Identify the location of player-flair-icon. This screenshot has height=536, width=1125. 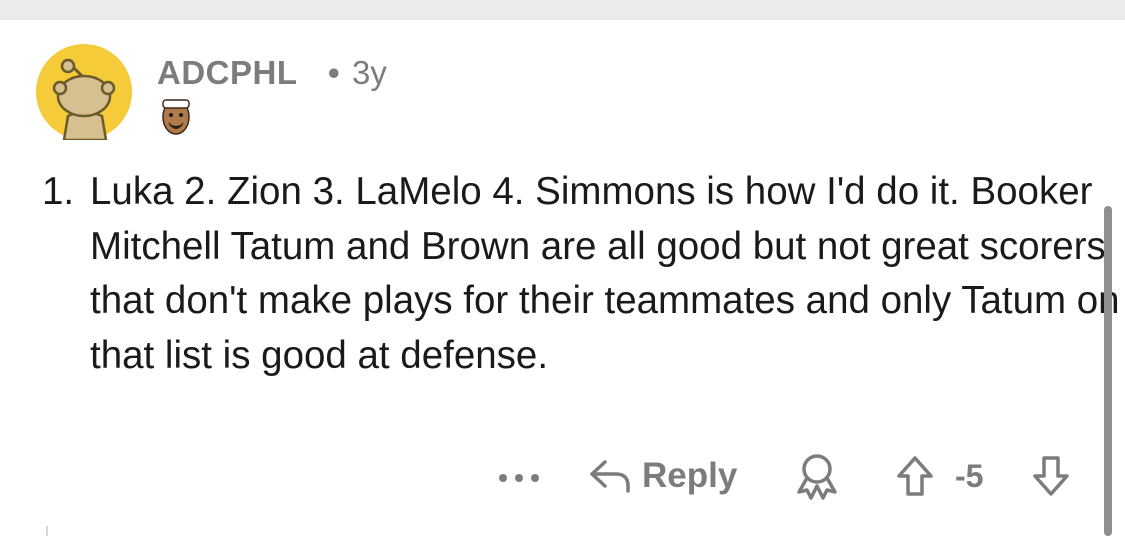
(176, 117).